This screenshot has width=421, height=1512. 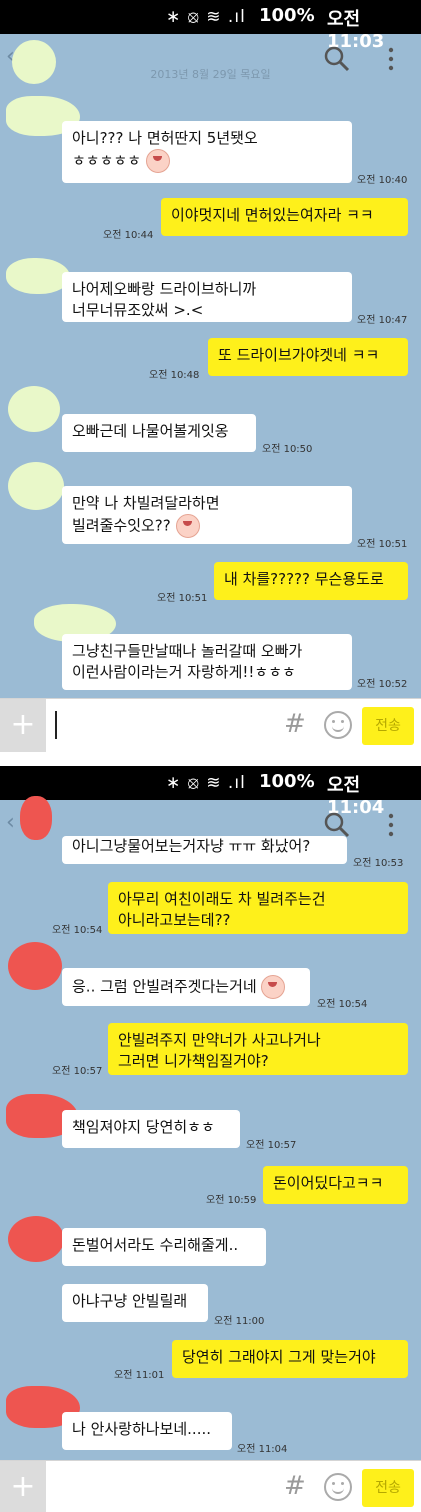 What do you see at coordinates (164, 1247) in the screenshot?
I see `incoming-message: 돈벌어서라도 수리해줄게..` at bounding box center [164, 1247].